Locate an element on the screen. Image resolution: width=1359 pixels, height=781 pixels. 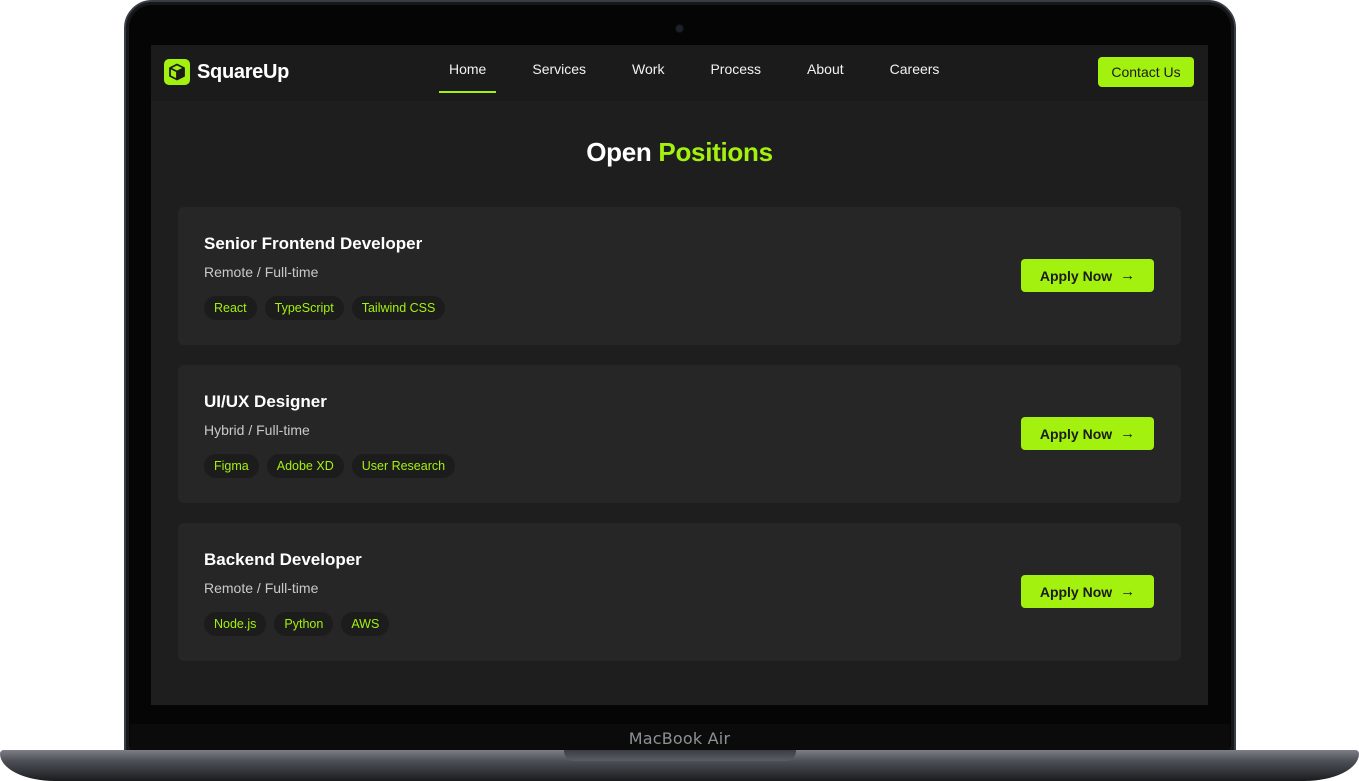
job-tags: React TypeScript Tailwind CSS is located at coordinates (328, 308).